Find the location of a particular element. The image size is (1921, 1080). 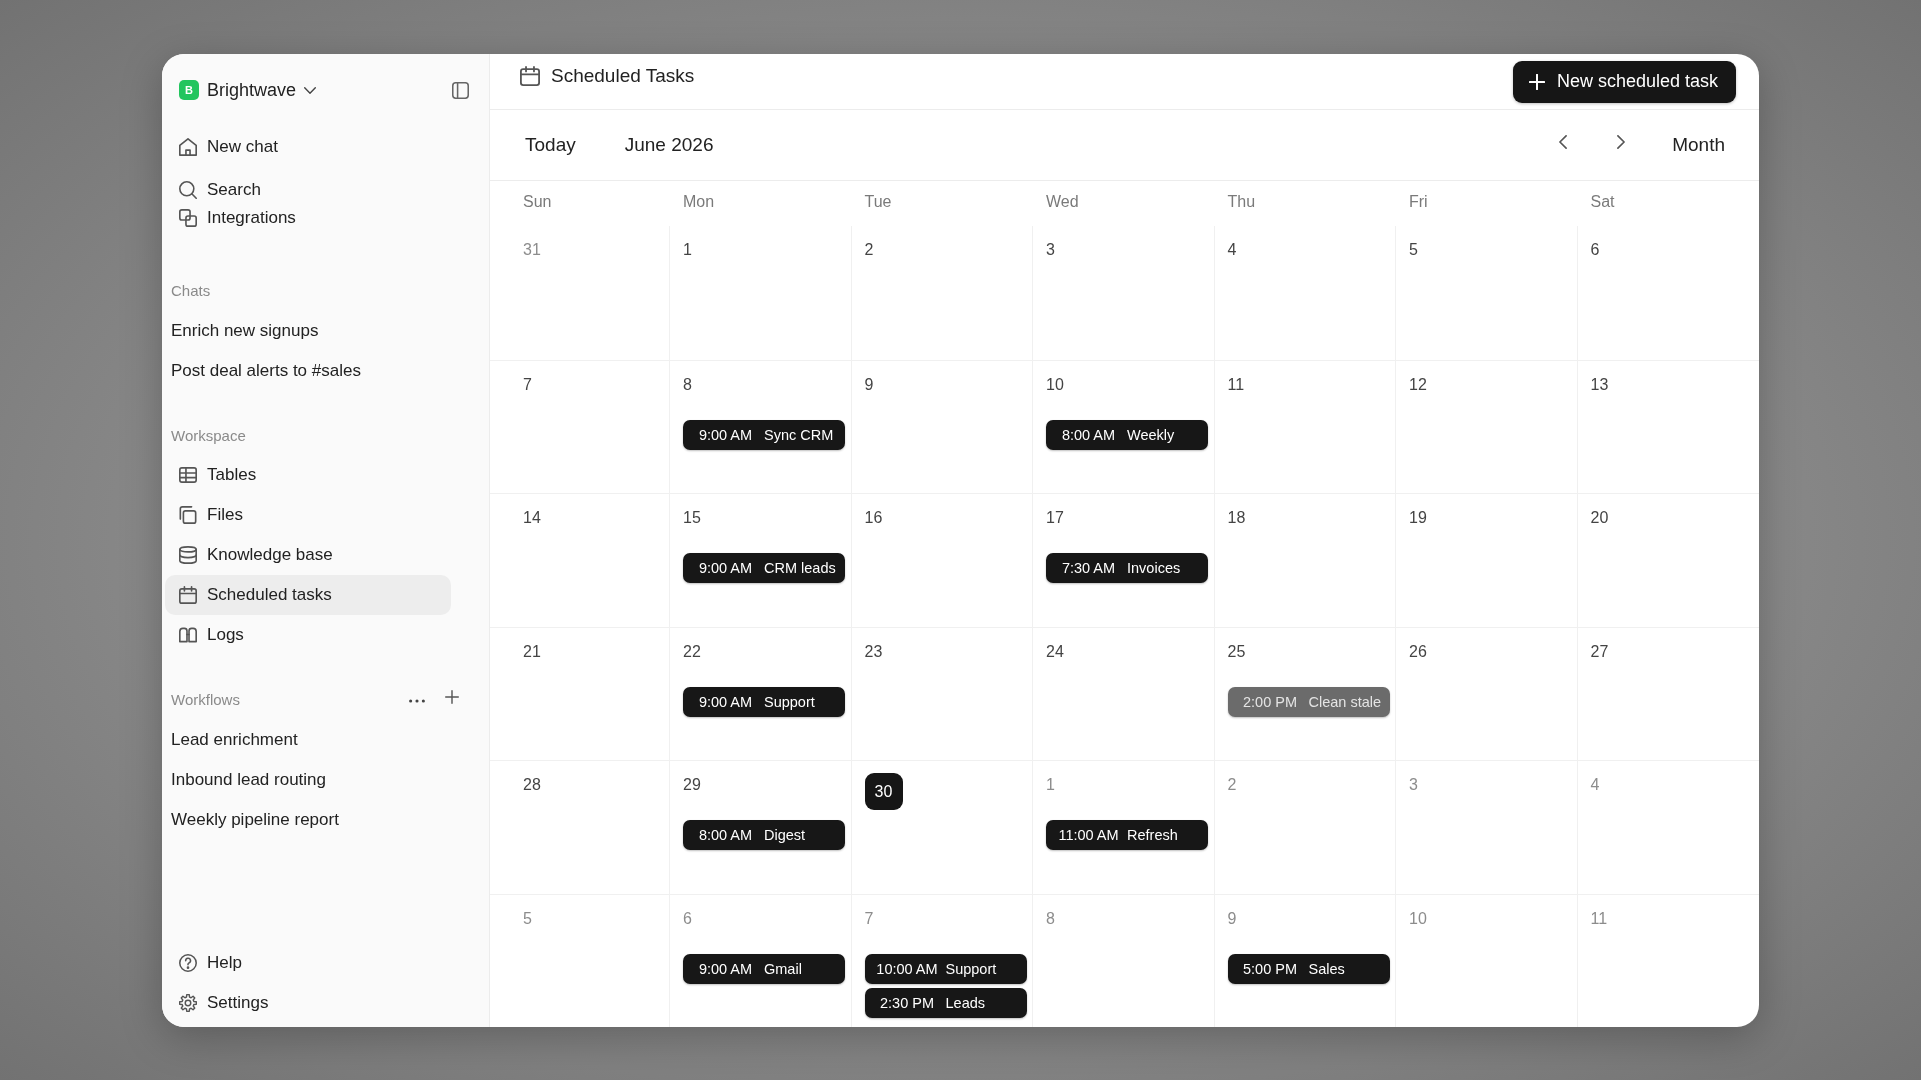

sidebar-item: Inbound lead routing is located at coordinates (308, 780).